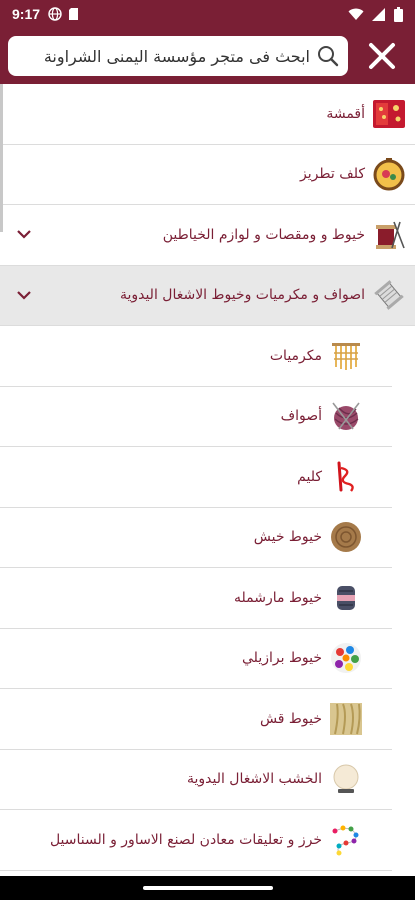 The image size is (415, 900). What do you see at coordinates (389, 295) in the screenshot?
I see `thread-spool-icon` at bounding box center [389, 295].